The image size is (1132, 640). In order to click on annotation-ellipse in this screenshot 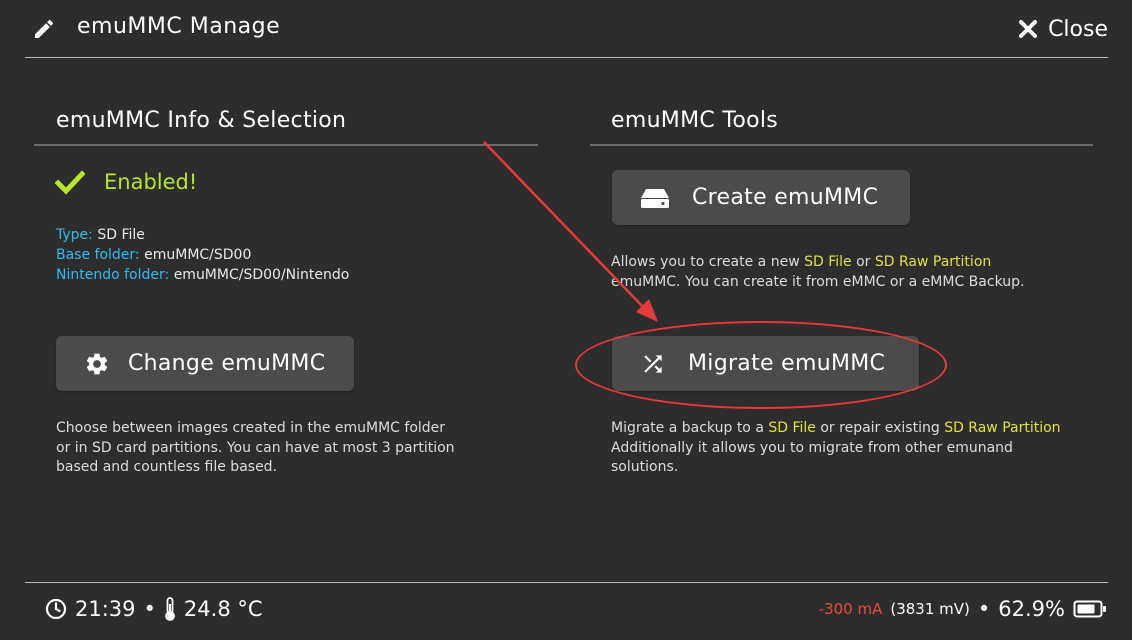, I will do `click(761, 365)`.